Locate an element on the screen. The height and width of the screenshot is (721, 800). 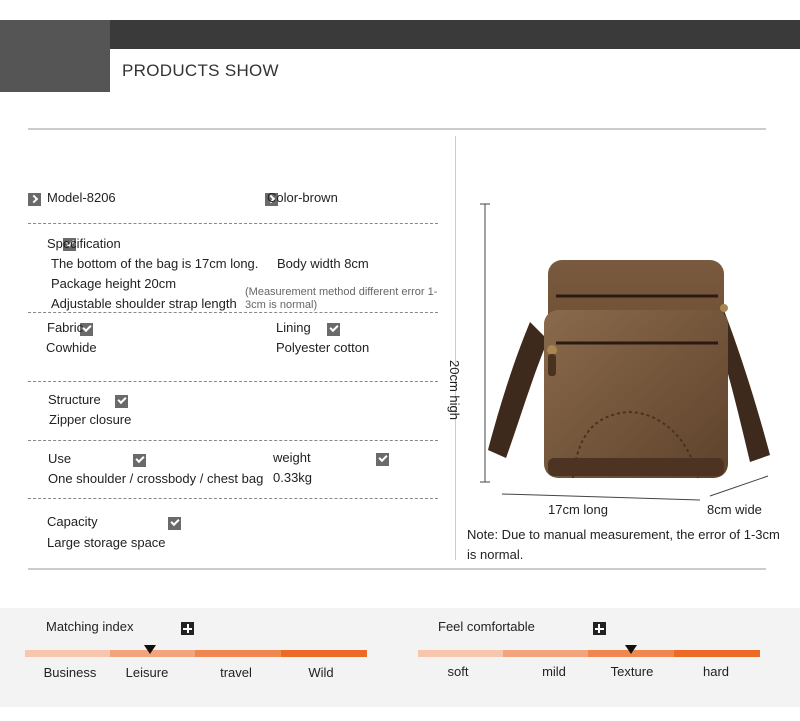
spec-line: Package height 20cm is located at coordinates (114, 283).